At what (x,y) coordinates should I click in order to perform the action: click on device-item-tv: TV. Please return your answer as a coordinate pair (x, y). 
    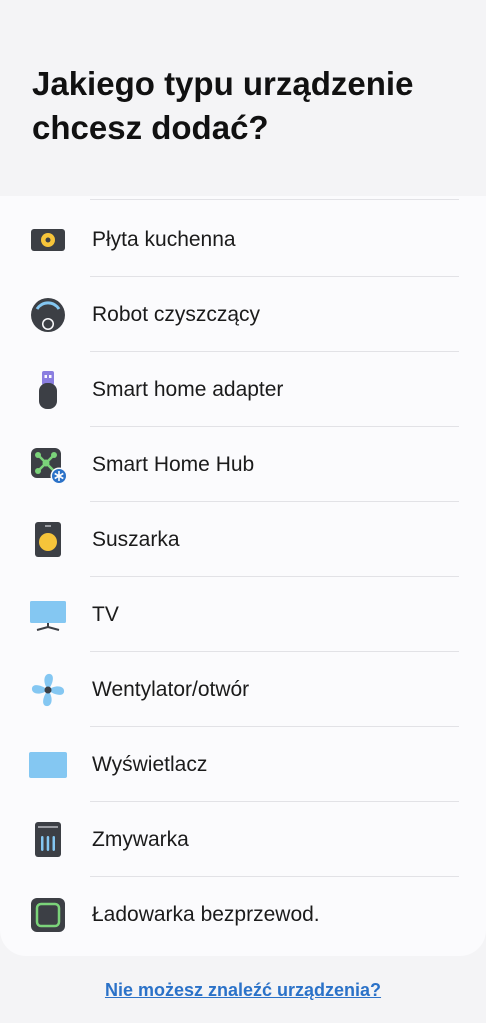
    Looking at the image, I should click on (243, 614).